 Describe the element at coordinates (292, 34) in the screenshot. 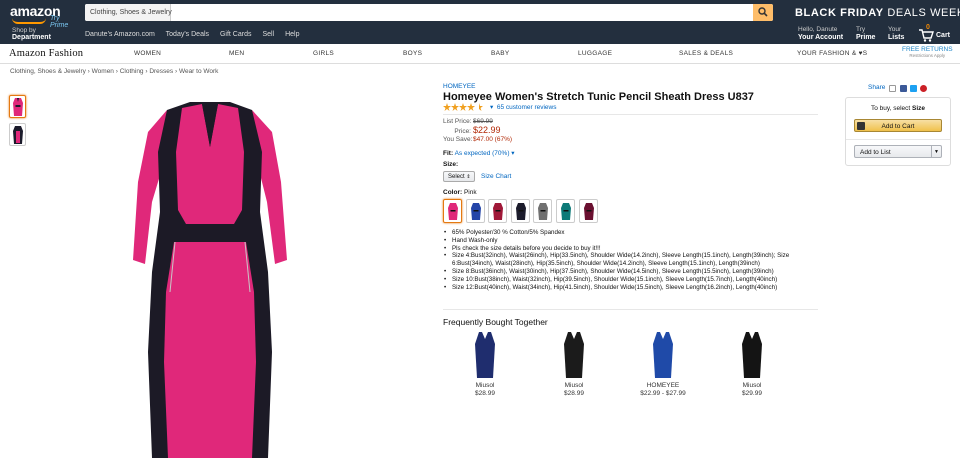

I see `nav-link-help: Help` at that location.